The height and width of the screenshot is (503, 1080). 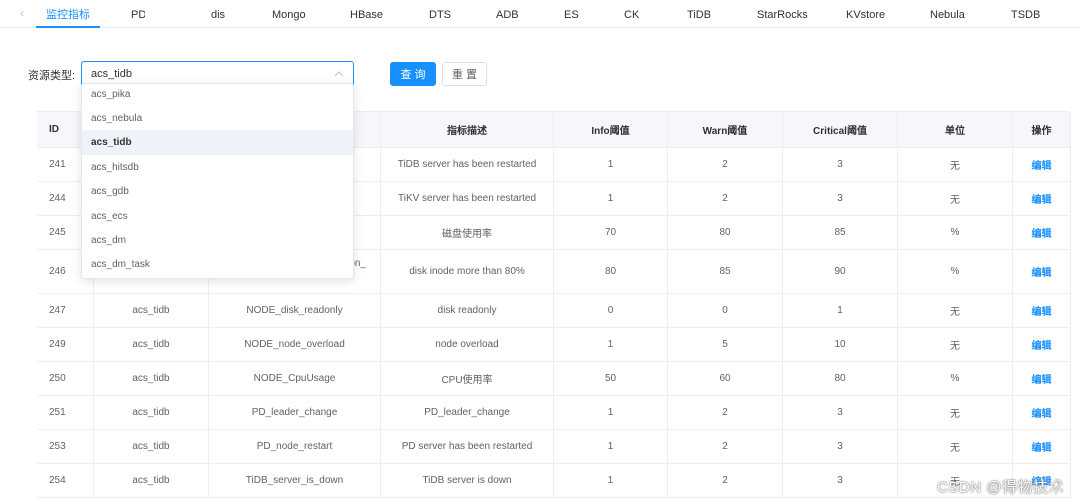 I want to click on tab-nebula: Nebula, so click(x=947, y=13).